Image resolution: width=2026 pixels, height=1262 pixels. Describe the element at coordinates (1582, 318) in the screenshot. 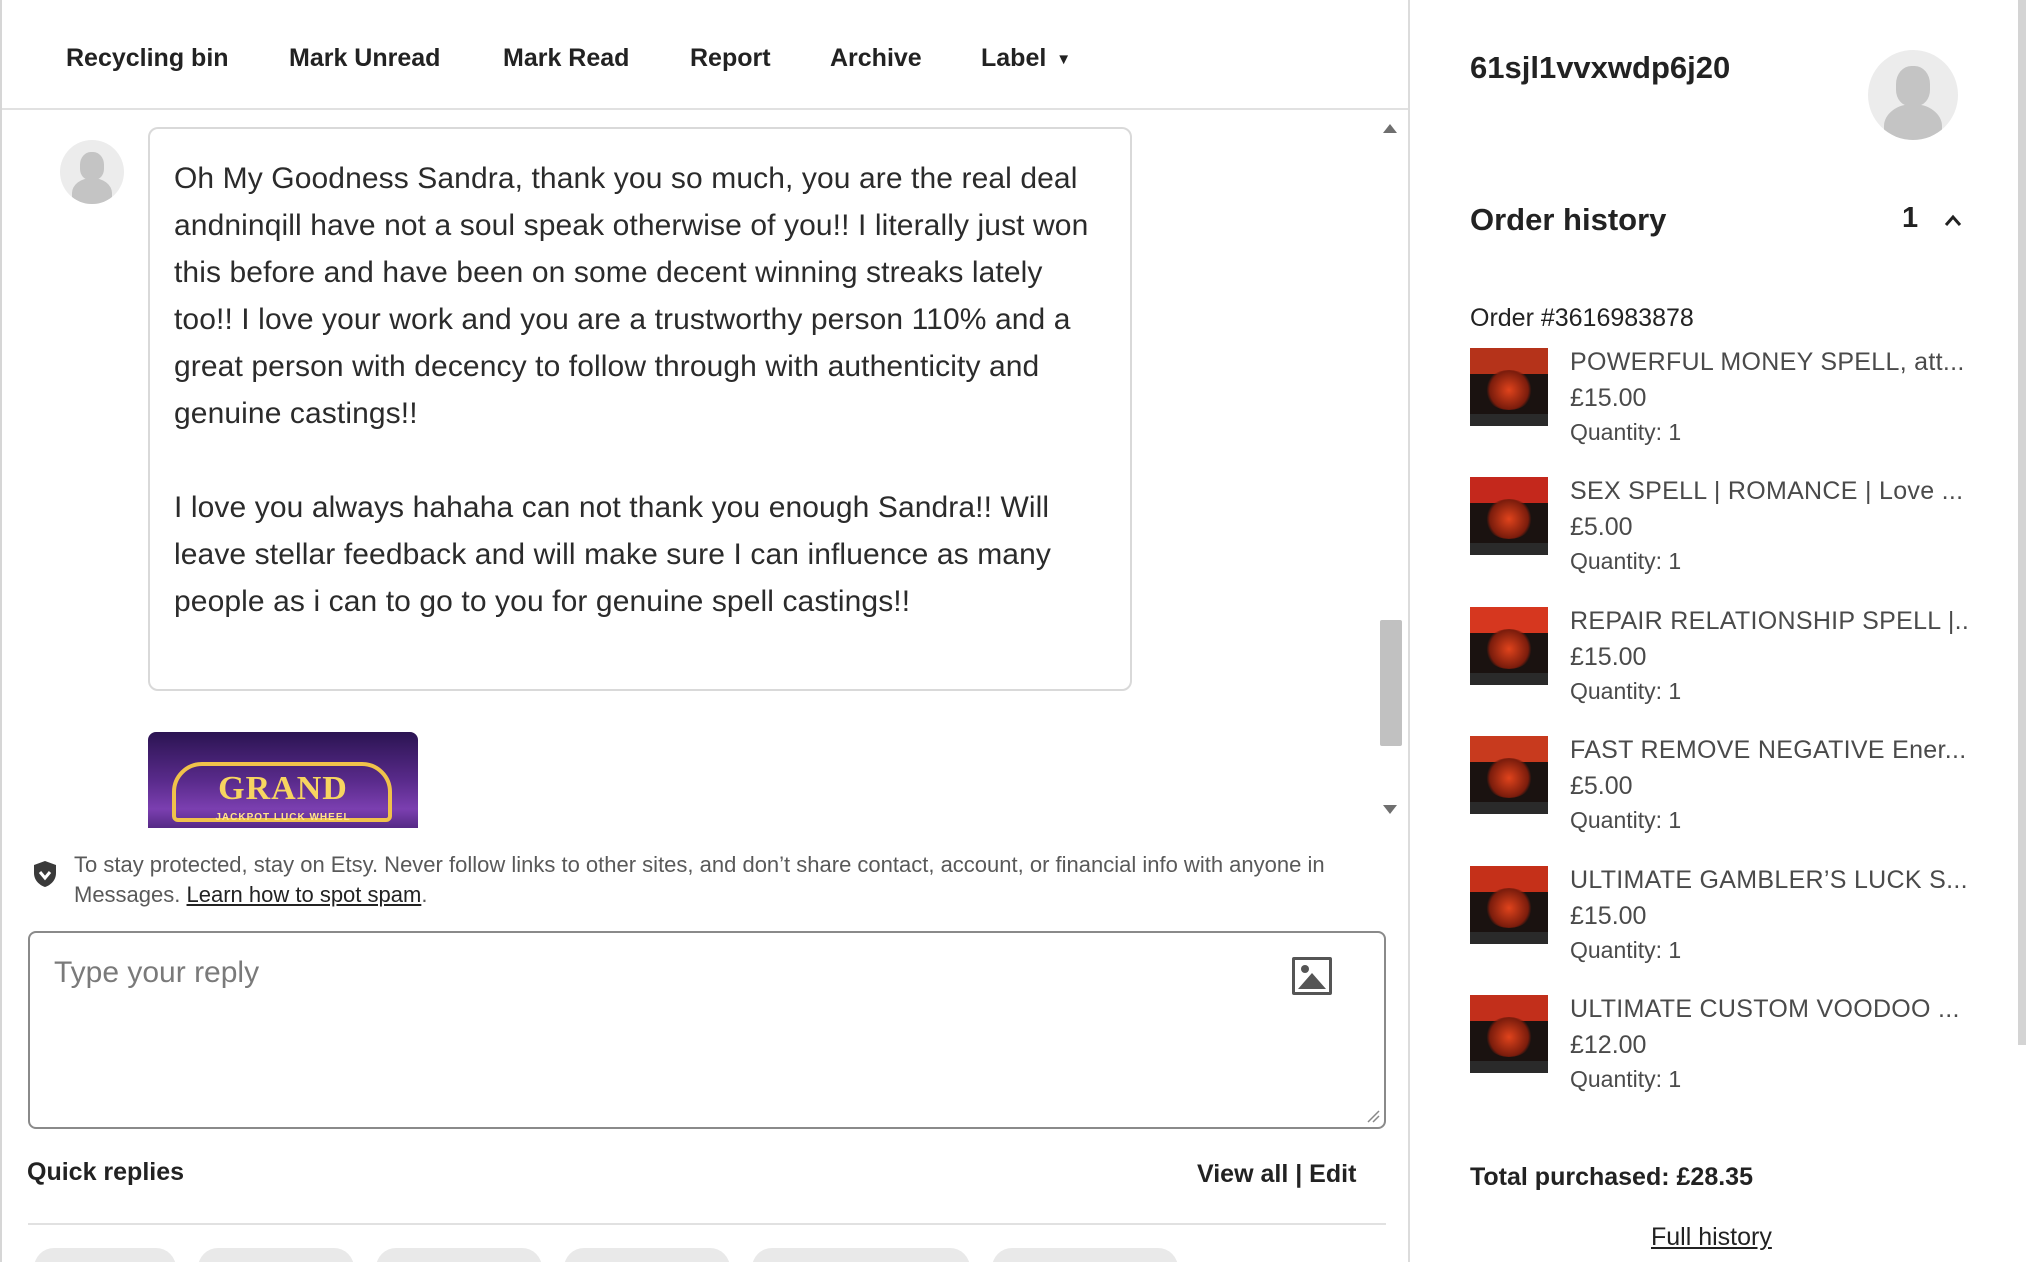

I see `order-number: Order #3616983878` at that location.